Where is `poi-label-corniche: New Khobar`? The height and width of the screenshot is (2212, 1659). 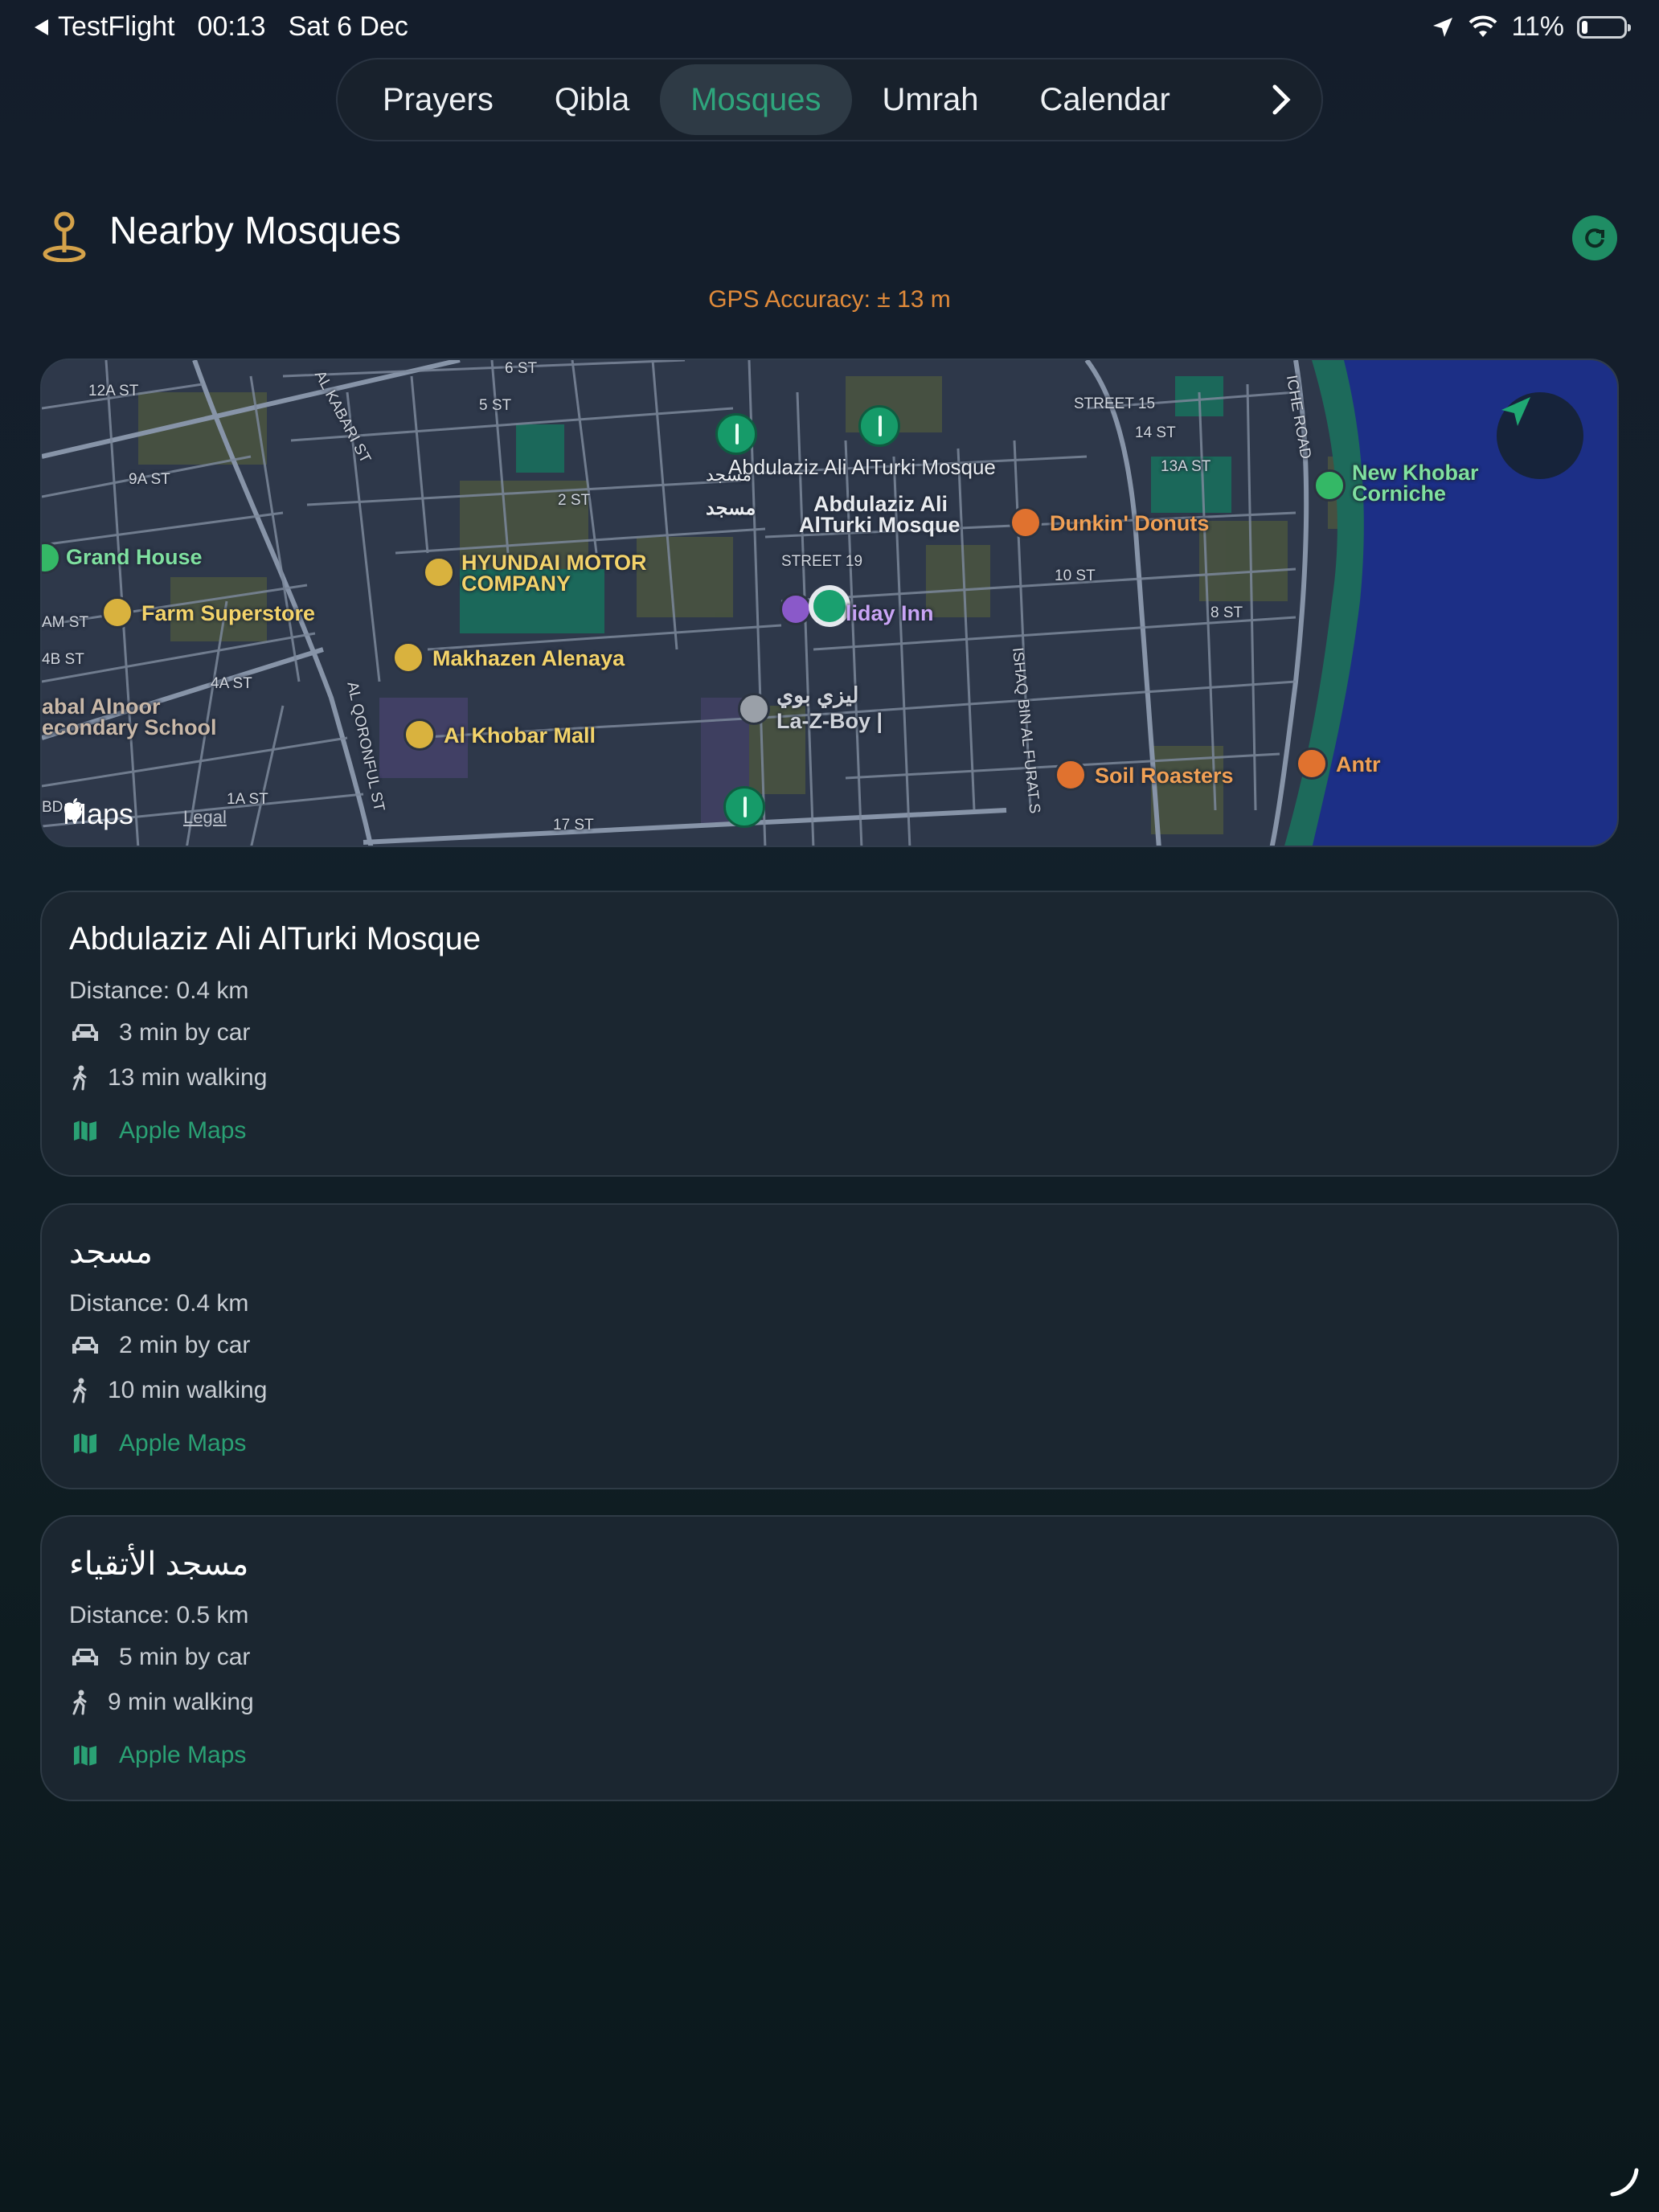
poi-label-corniche: New Khobar is located at coordinates (1415, 473).